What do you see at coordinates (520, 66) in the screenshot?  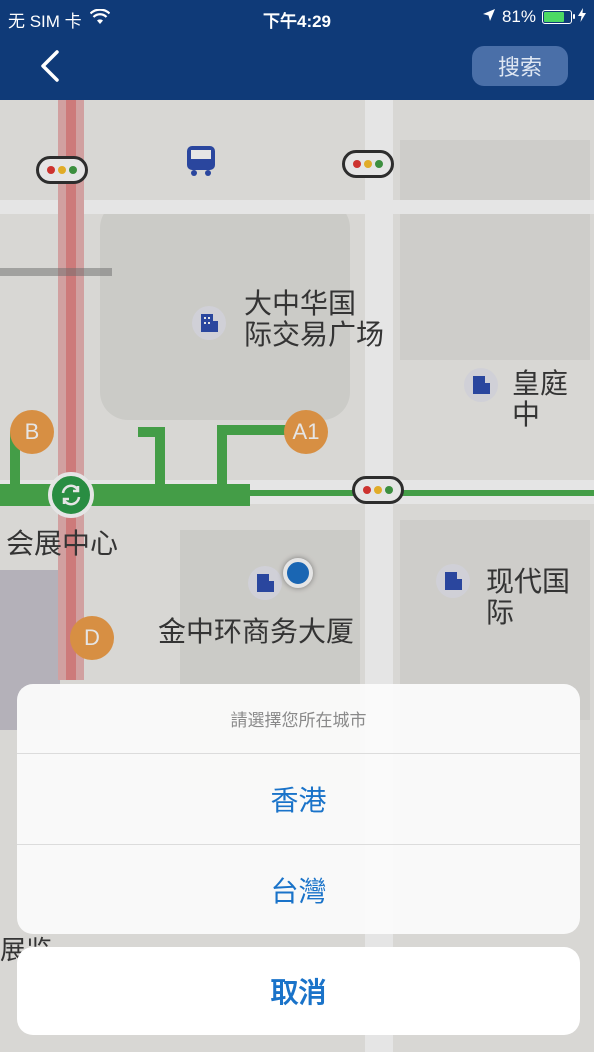 I see `search-button: 搜索` at bounding box center [520, 66].